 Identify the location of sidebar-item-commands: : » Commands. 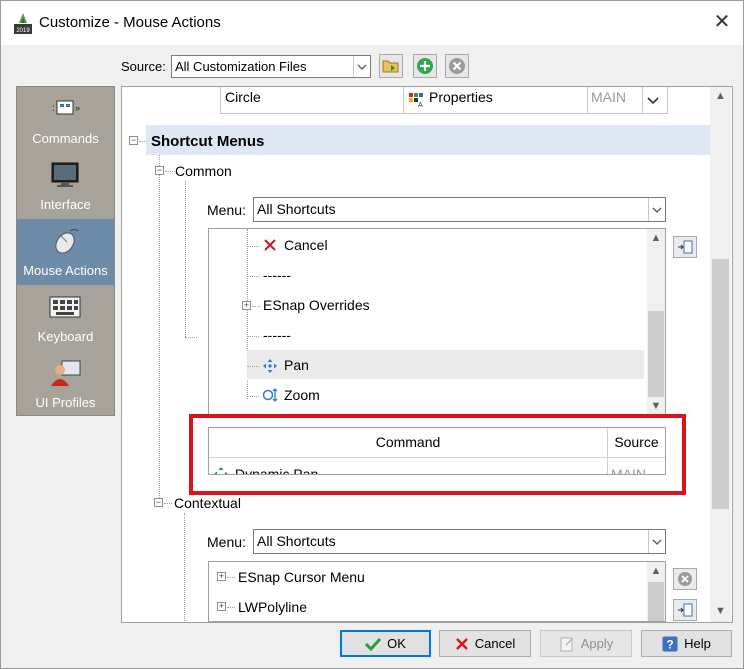
(65, 120).